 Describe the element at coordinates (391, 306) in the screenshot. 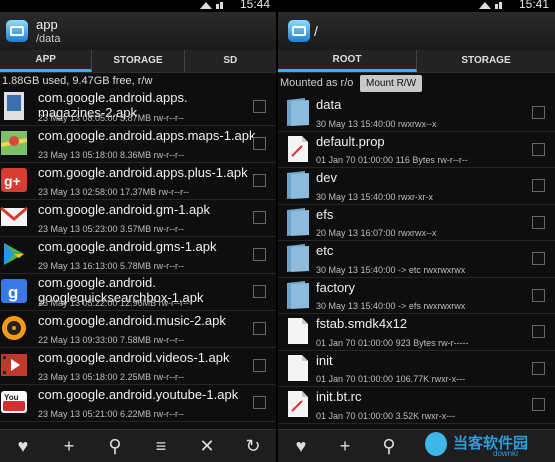

I see `file-meta: 30 May 13 15:40:00 -> efs rwxrwxrwx` at that location.